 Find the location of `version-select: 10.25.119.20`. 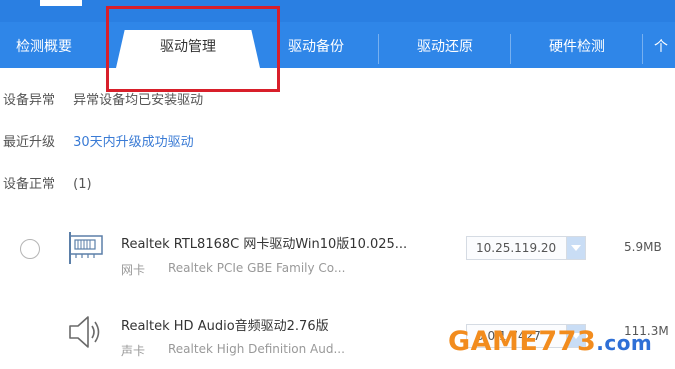

version-select: 10.25.119.20 is located at coordinates (526, 248).